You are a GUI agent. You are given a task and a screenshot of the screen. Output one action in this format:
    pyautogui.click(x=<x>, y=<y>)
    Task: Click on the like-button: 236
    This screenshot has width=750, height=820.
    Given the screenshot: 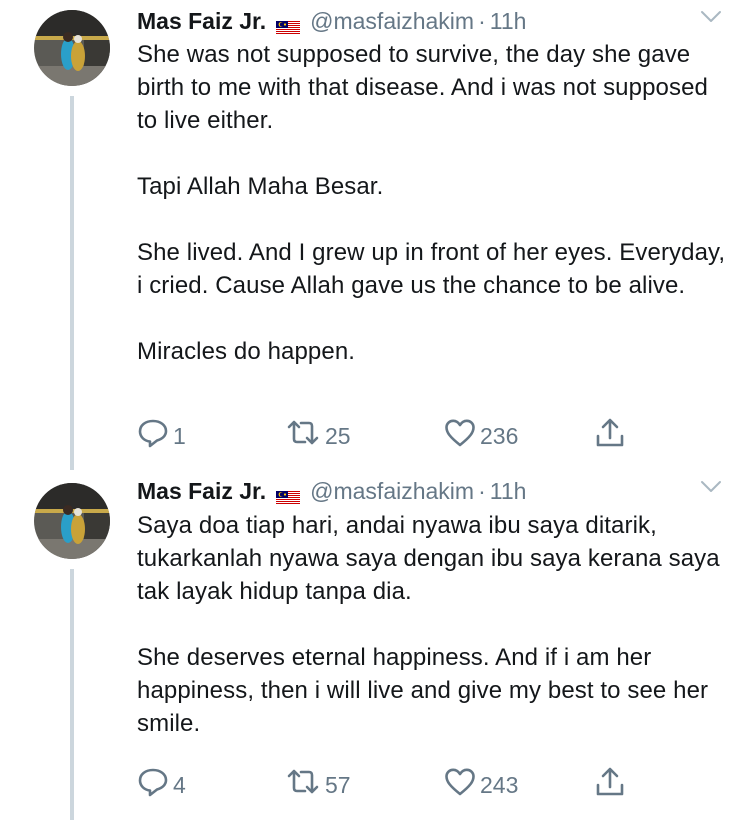 What is the action you would take?
    pyautogui.click(x=481, y=436)
    